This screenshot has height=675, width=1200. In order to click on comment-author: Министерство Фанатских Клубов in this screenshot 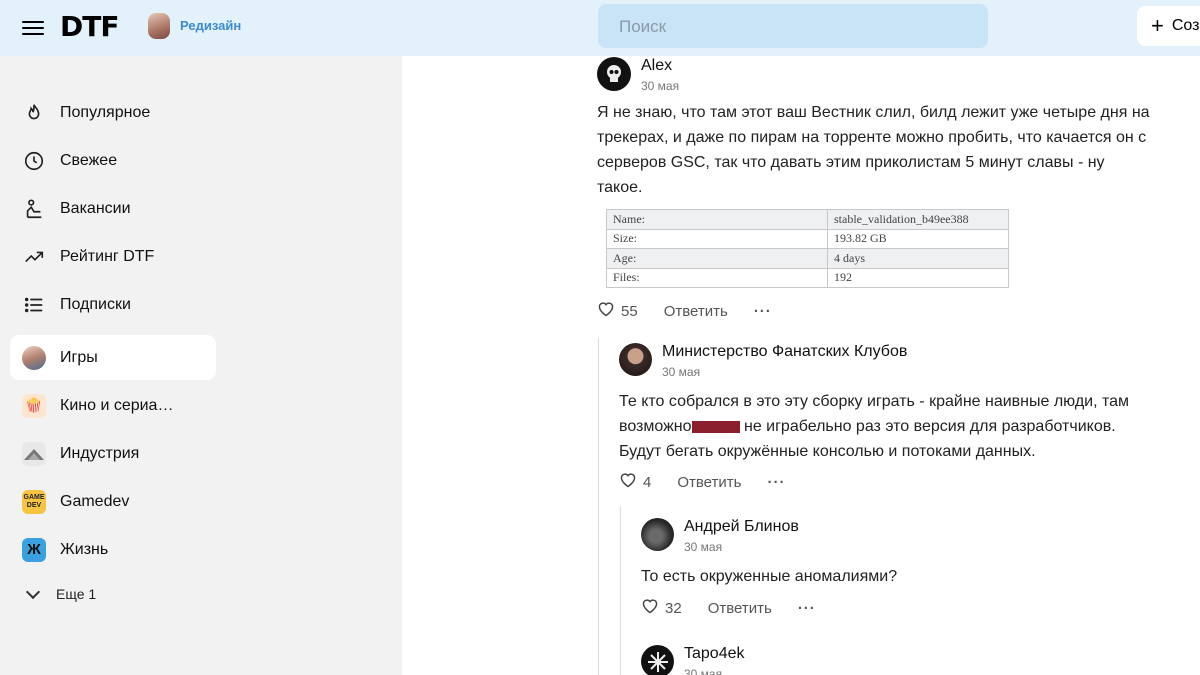, I will do `click(784, 352)`.